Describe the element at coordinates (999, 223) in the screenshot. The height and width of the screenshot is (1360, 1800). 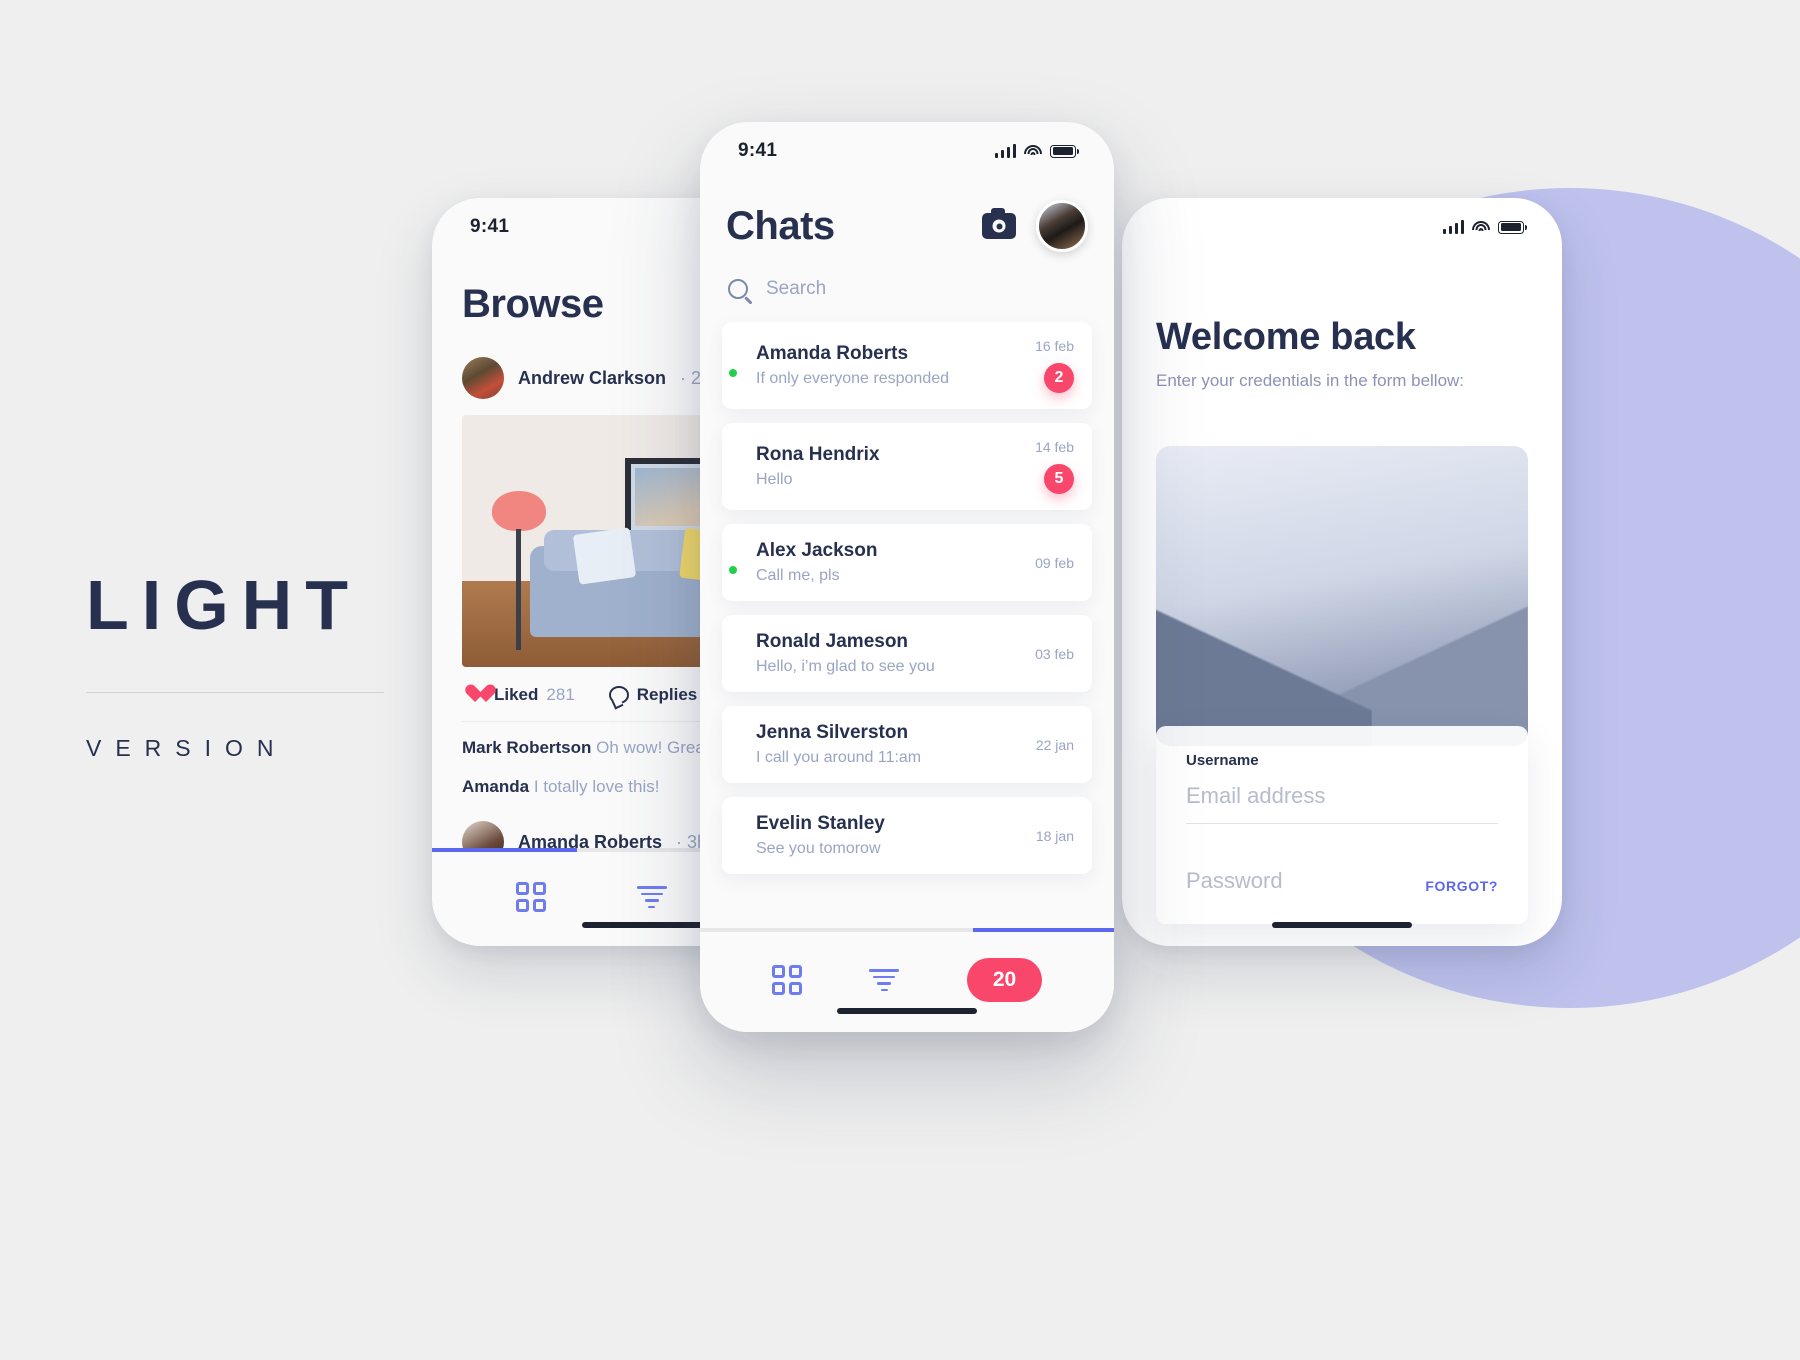
I see `camera-icon` at that location.